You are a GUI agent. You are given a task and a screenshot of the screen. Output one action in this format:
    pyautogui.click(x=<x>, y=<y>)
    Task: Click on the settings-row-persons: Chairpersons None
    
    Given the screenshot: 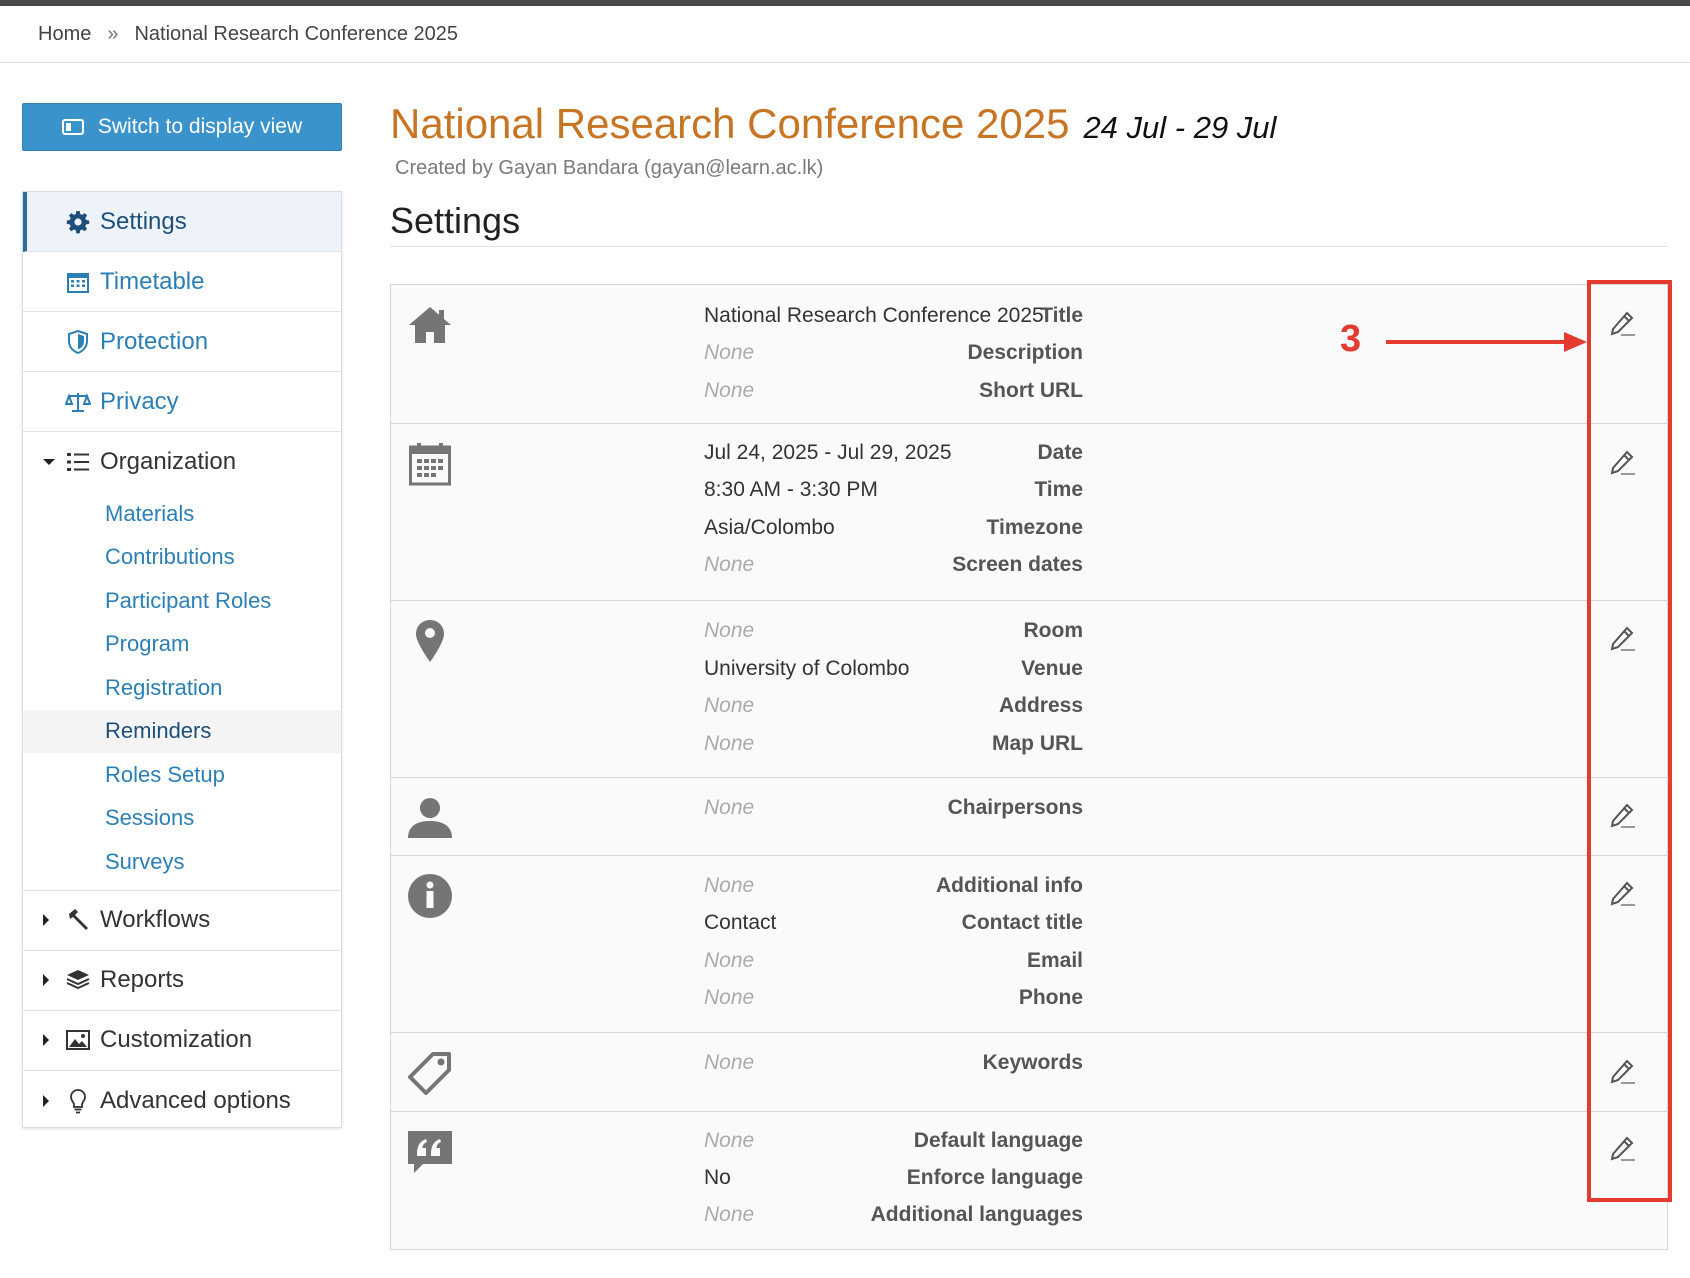 What is the action you would take?
    pyautogui.click(x=1029, y=817)
    